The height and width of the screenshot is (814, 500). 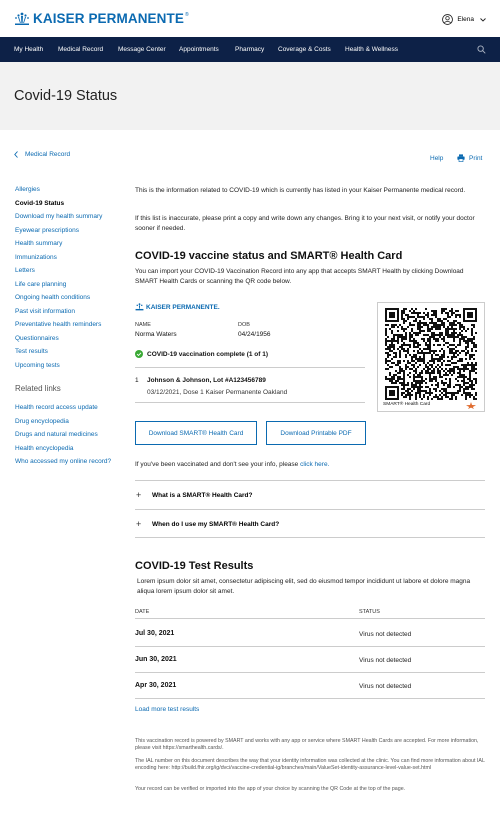 I want to click on smart-logo-icon, so click(x=471, y=405).